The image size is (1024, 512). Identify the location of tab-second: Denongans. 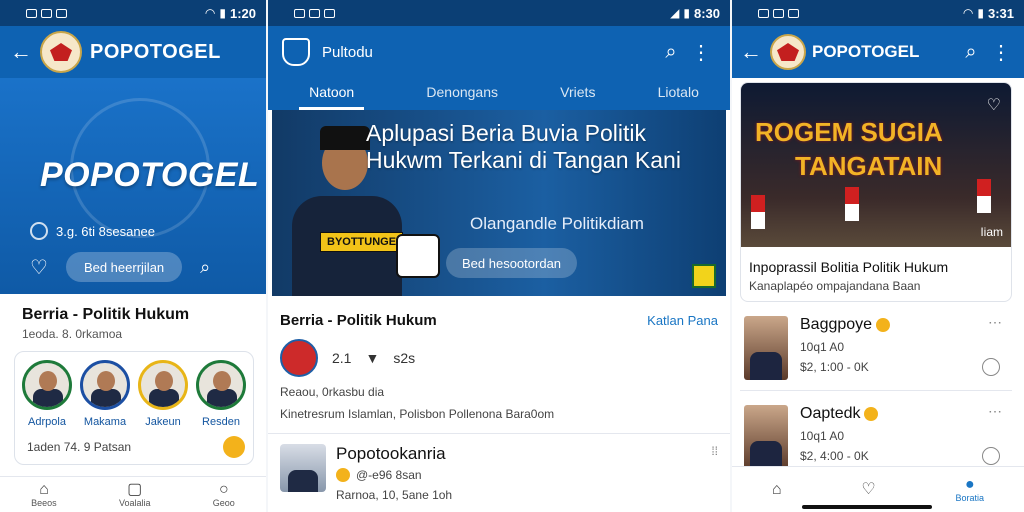
(462, 94).